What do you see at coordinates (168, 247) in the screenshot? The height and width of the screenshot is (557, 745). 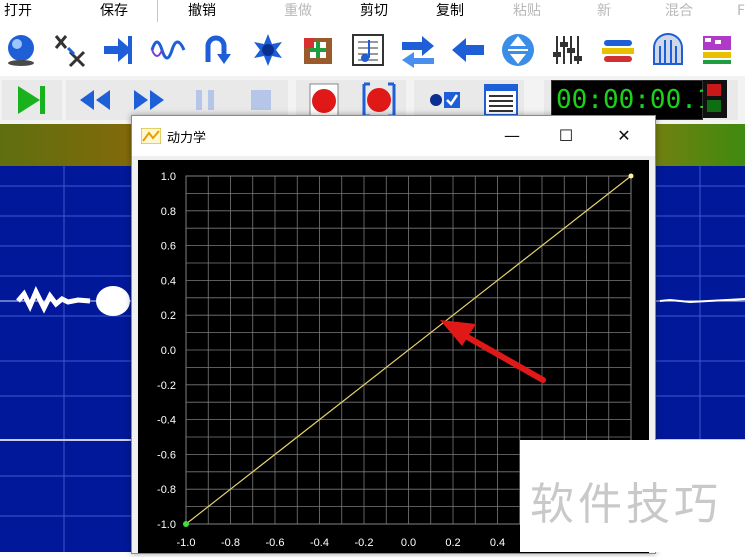 I see `y-tick-label: 0.6` at bounding box center [168, 247].